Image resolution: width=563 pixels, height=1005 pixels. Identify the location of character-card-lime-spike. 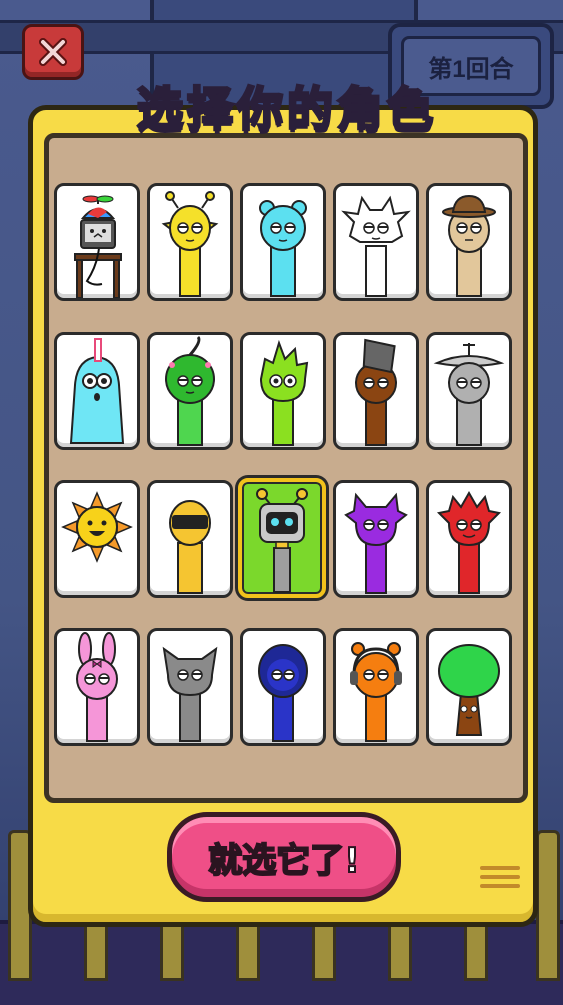
(283, 391).